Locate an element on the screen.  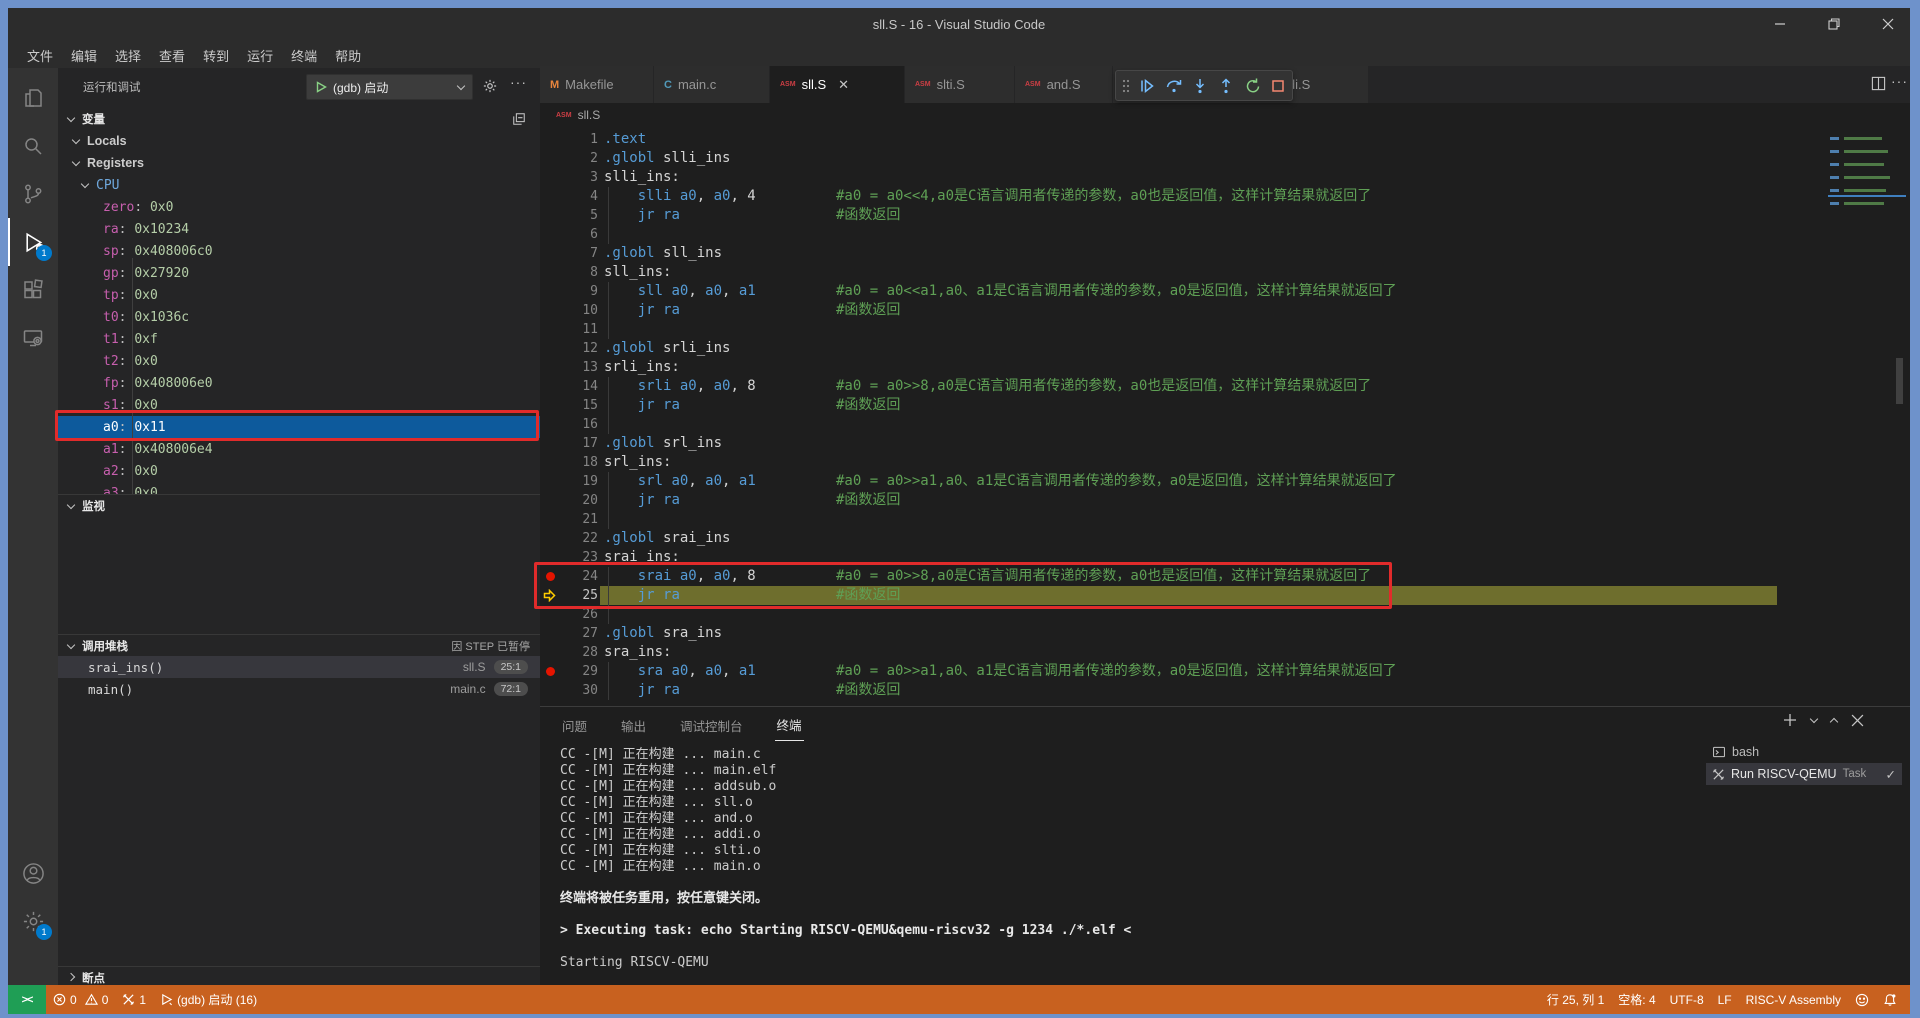
code-line-13: 13 srli_ins: is located at coordinates (1221, 367).